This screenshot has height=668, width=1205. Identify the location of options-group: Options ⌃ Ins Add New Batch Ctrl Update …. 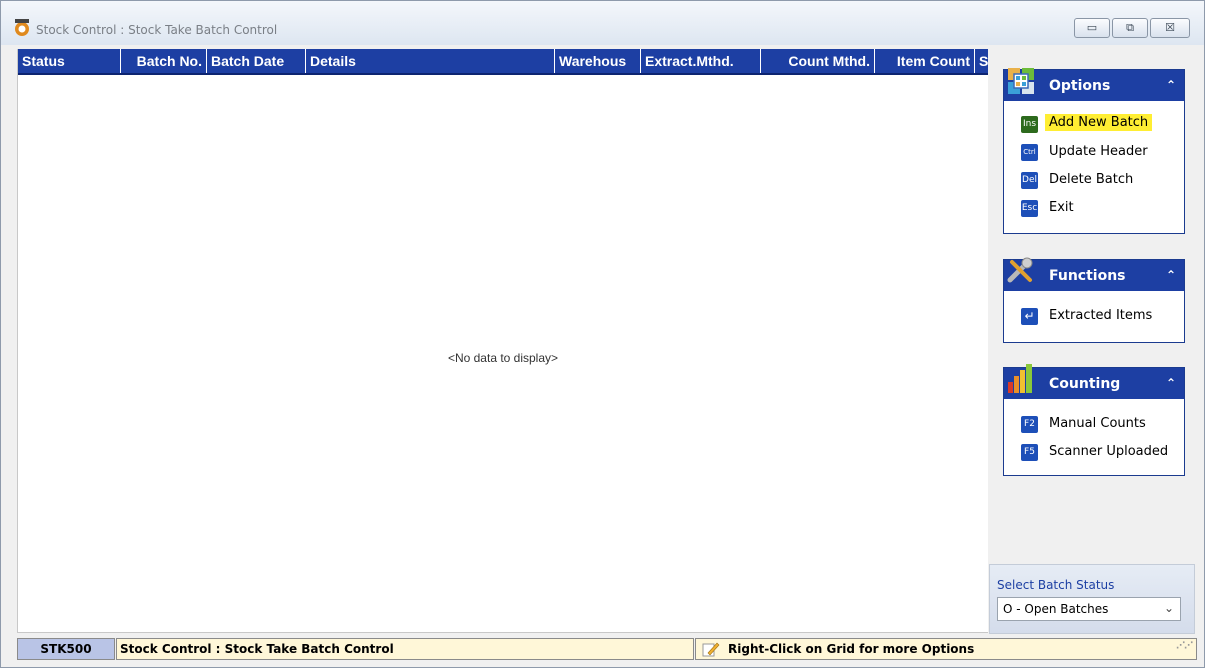
(1094, 151).